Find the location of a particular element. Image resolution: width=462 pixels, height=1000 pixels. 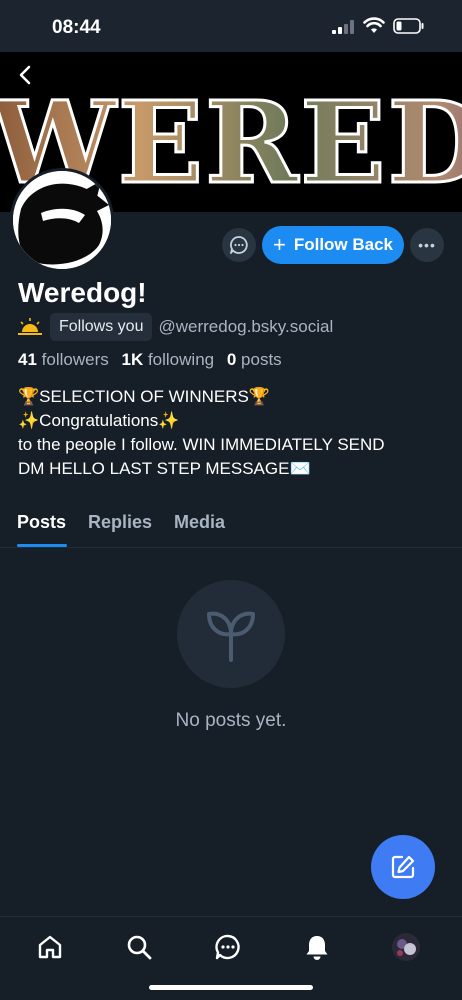

tab-replies: Replies is located at coordinates (120, 522).